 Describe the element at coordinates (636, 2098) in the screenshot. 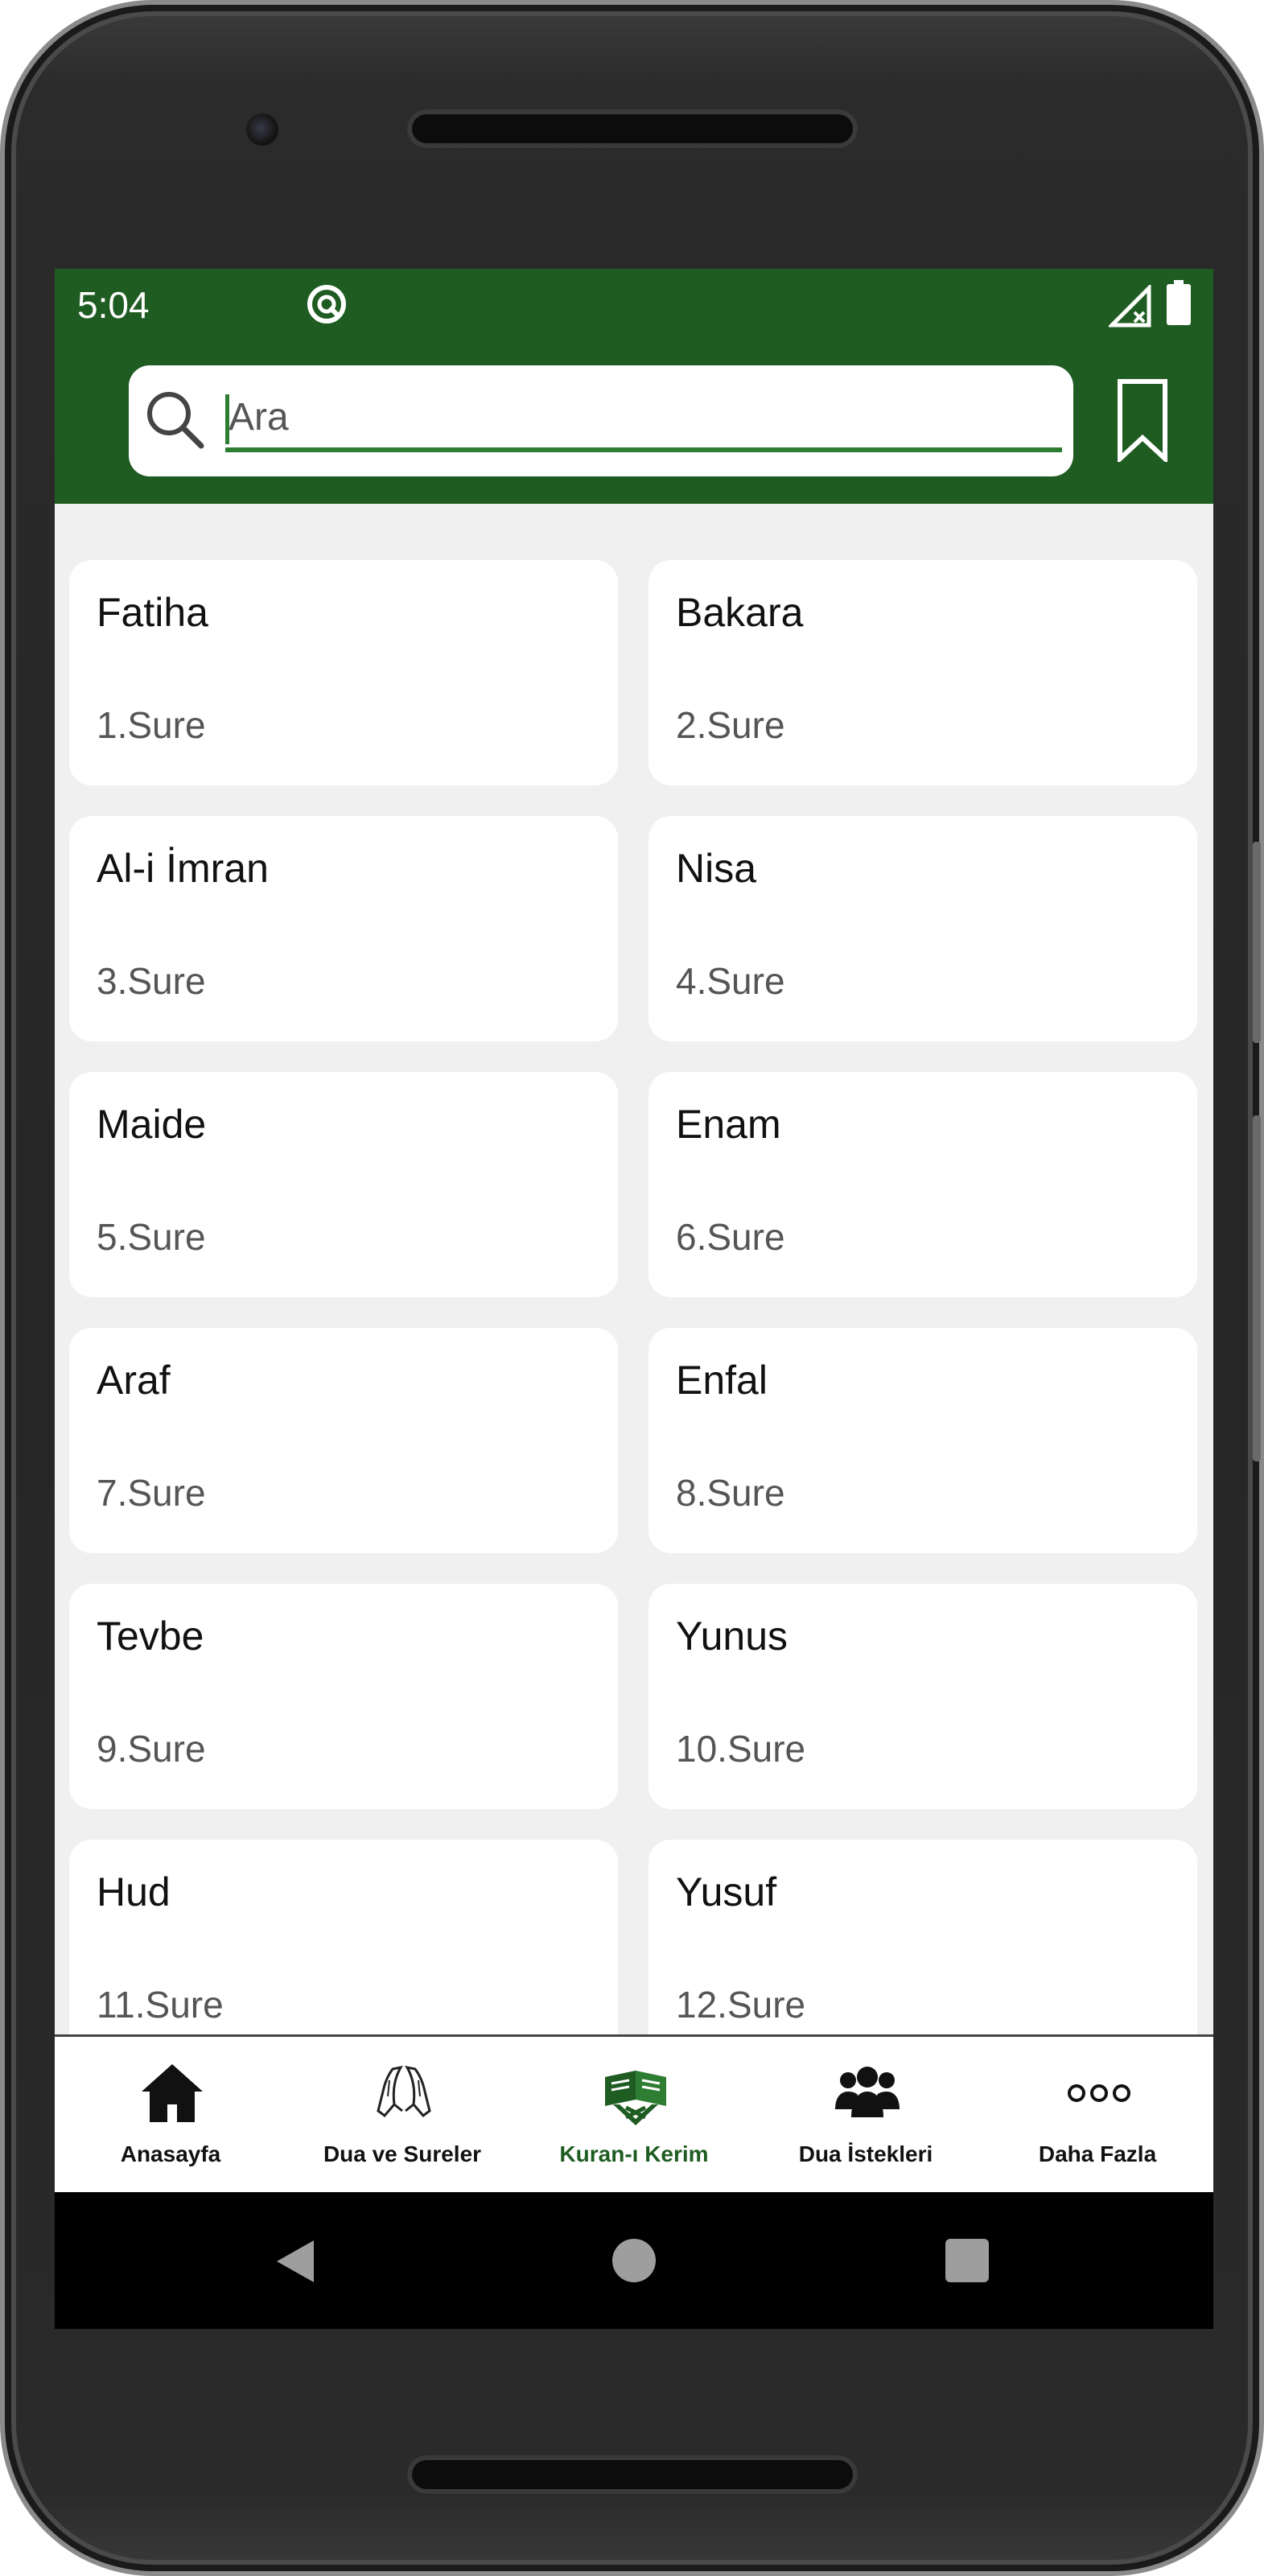

I see `quran-book-icon` at that location.